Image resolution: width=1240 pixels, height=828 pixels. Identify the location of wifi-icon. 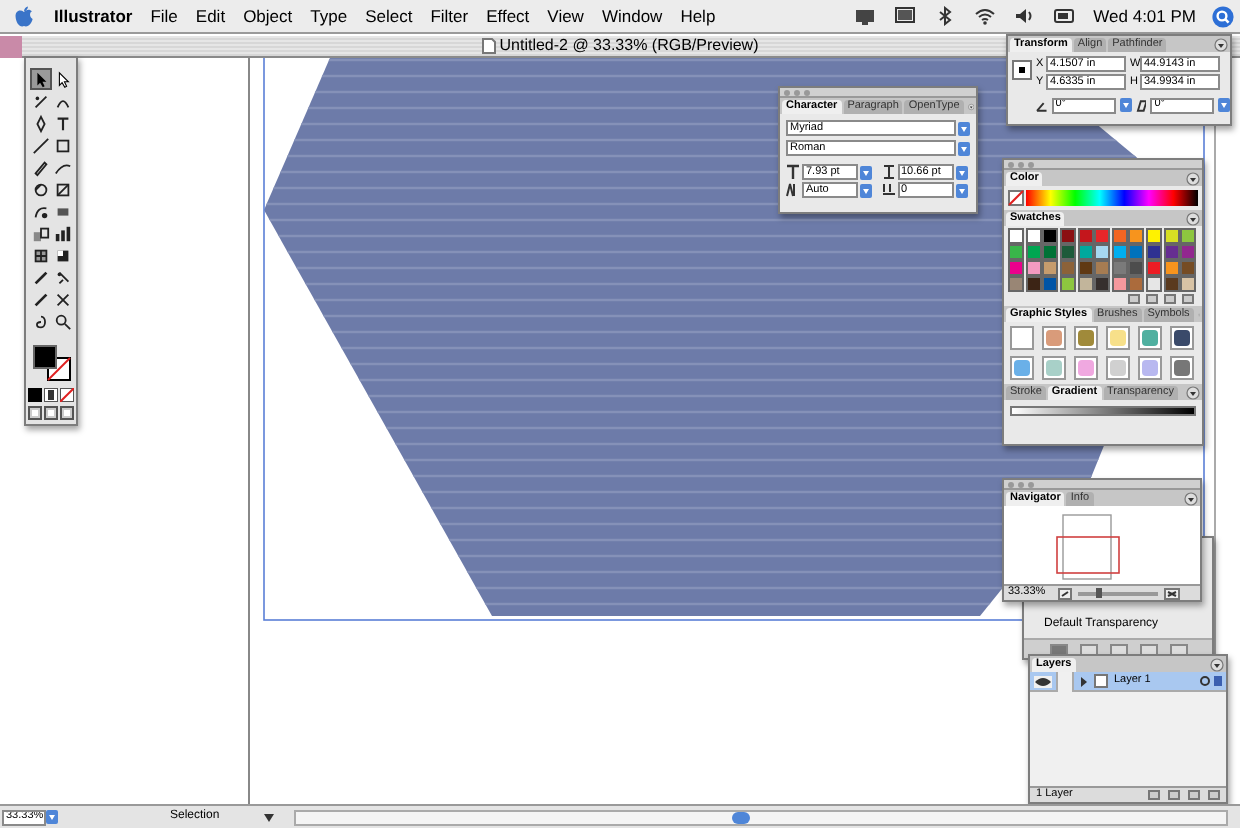
(984, 16).